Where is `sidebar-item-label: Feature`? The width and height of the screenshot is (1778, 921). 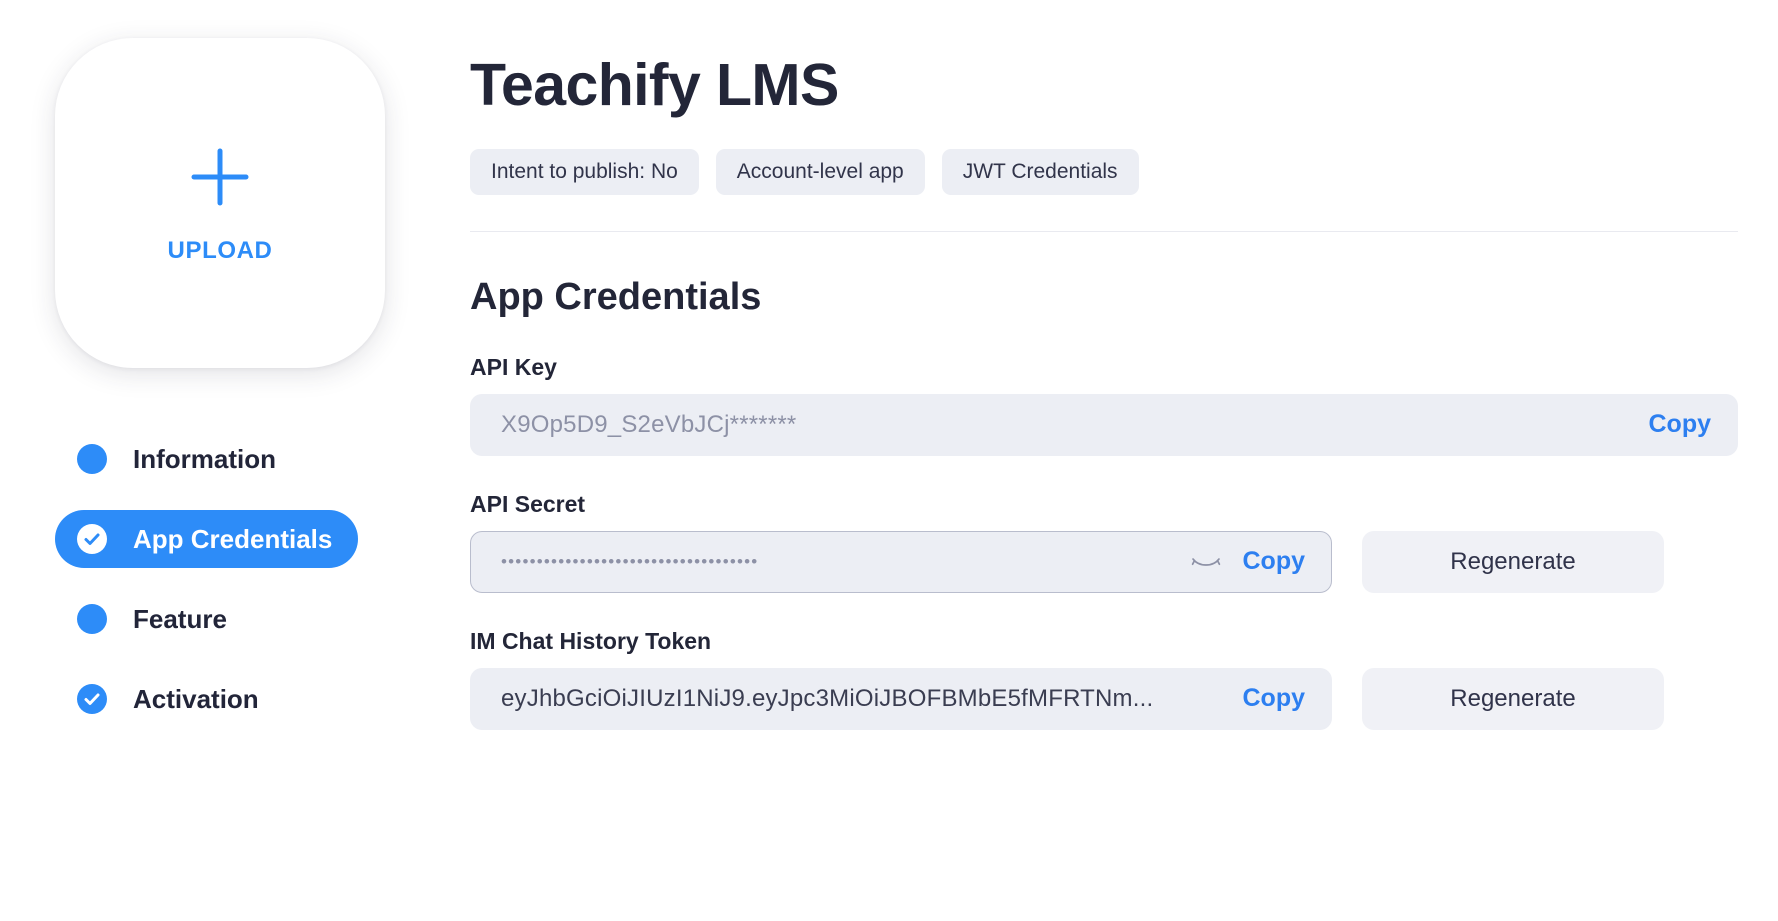
sidebar-item-label: Feature is located at coordinates (180, 618).